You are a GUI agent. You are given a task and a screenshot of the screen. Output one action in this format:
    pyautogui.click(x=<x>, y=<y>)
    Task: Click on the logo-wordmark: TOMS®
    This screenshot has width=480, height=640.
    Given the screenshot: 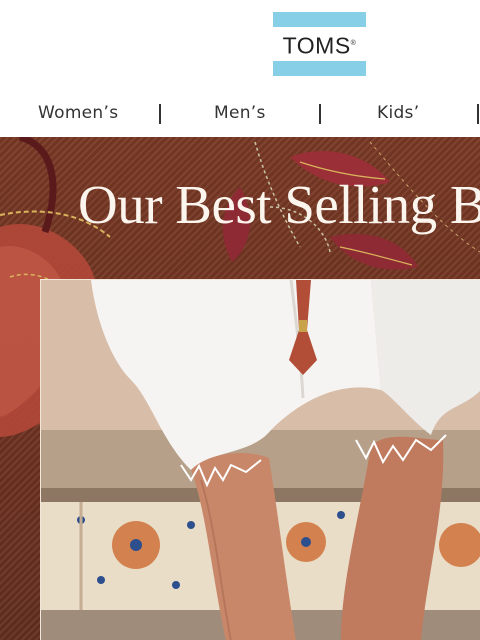 What is the action you would take?
    pyautogui.click(x=319, y=44)
    